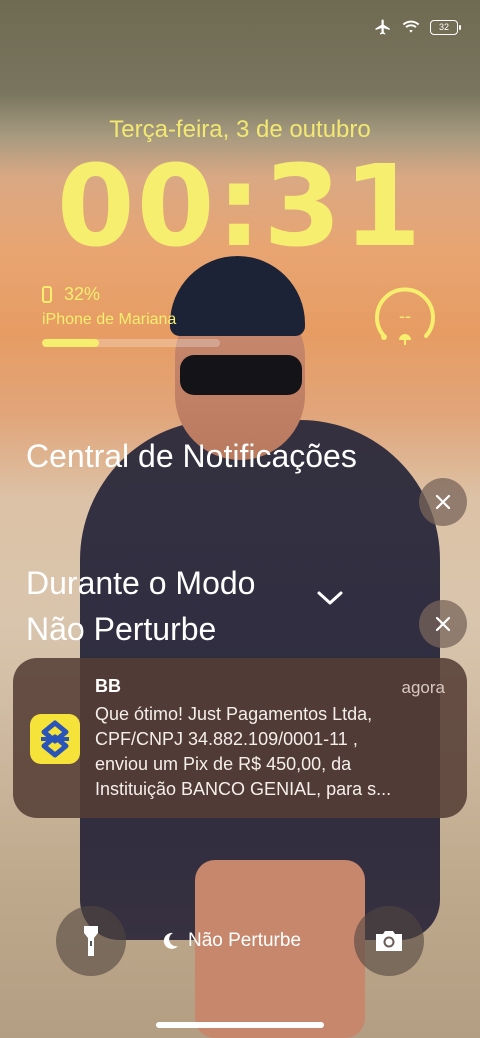  Describe the element at coordinates (445, 27) in the screenshot. I see `battery-icon: 32` at that location.